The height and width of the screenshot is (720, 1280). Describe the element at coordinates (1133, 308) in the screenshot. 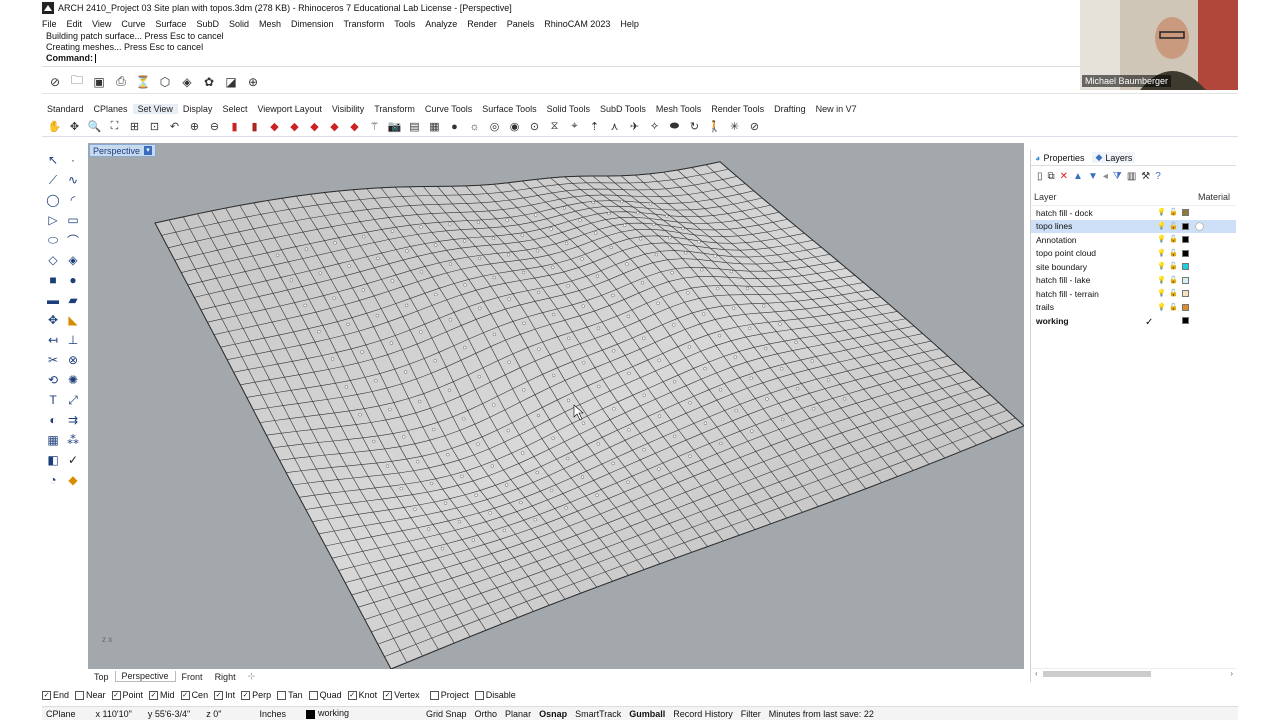

I see `layer-row: trails 💡 🔓` at that location.